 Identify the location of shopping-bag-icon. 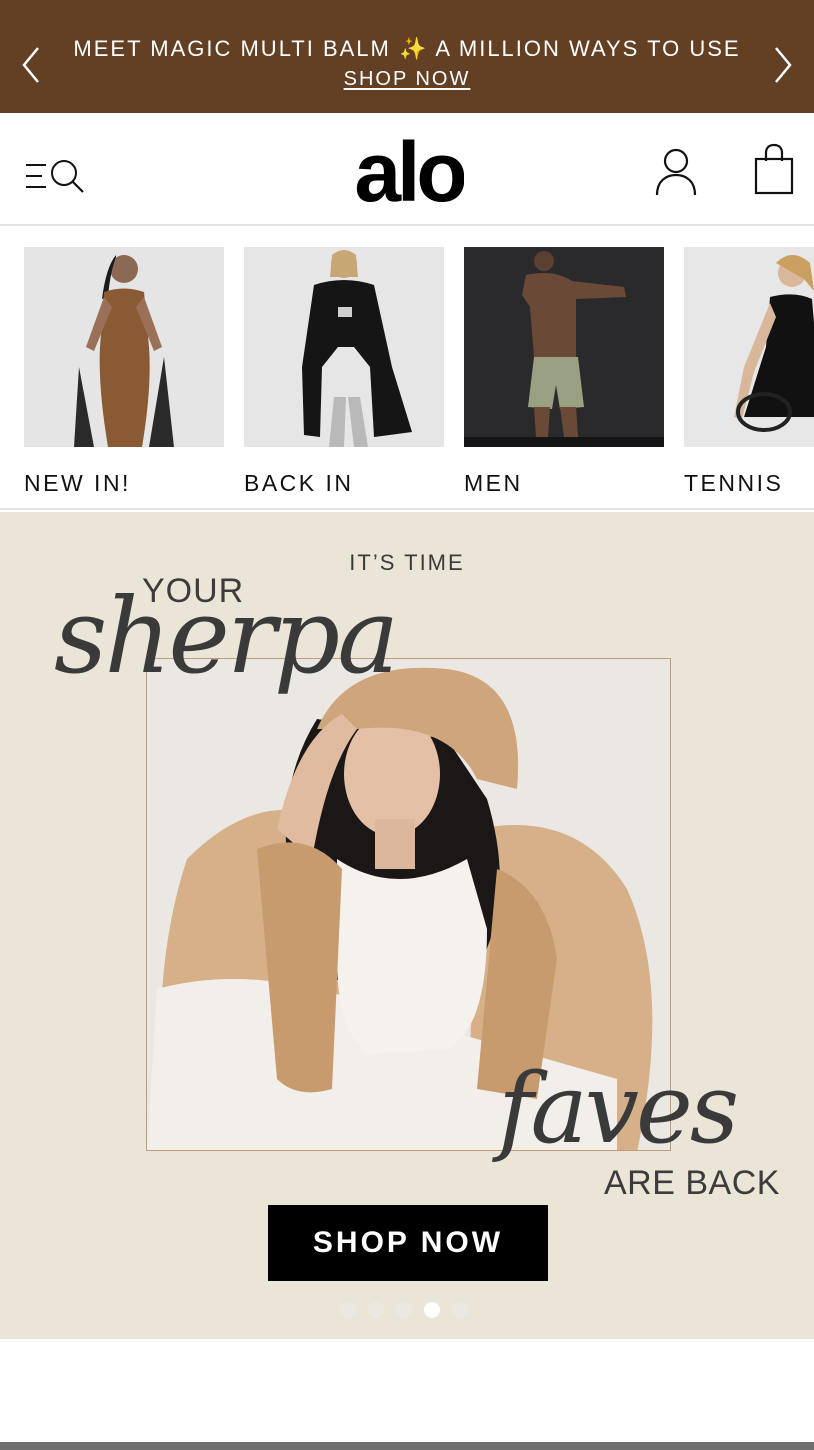
(774, 169).